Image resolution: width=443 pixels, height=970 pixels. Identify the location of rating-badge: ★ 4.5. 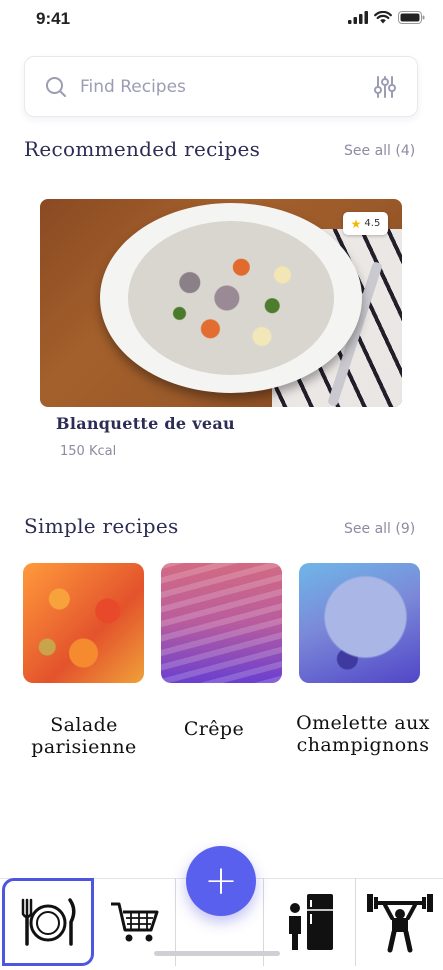
(365, 223).